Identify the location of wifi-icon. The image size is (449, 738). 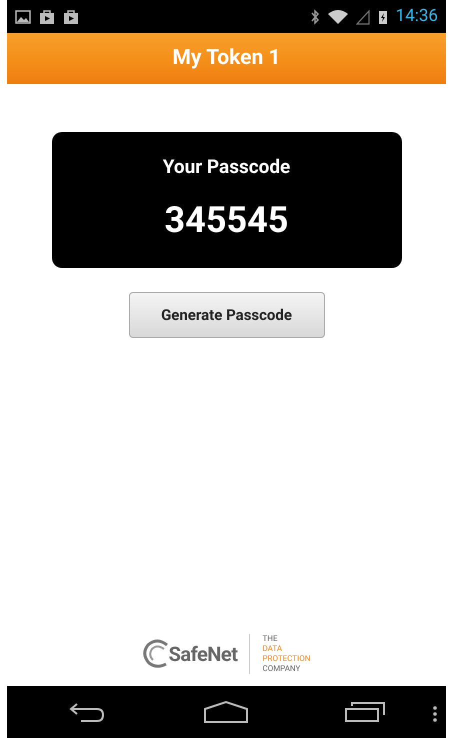
(338, 16).